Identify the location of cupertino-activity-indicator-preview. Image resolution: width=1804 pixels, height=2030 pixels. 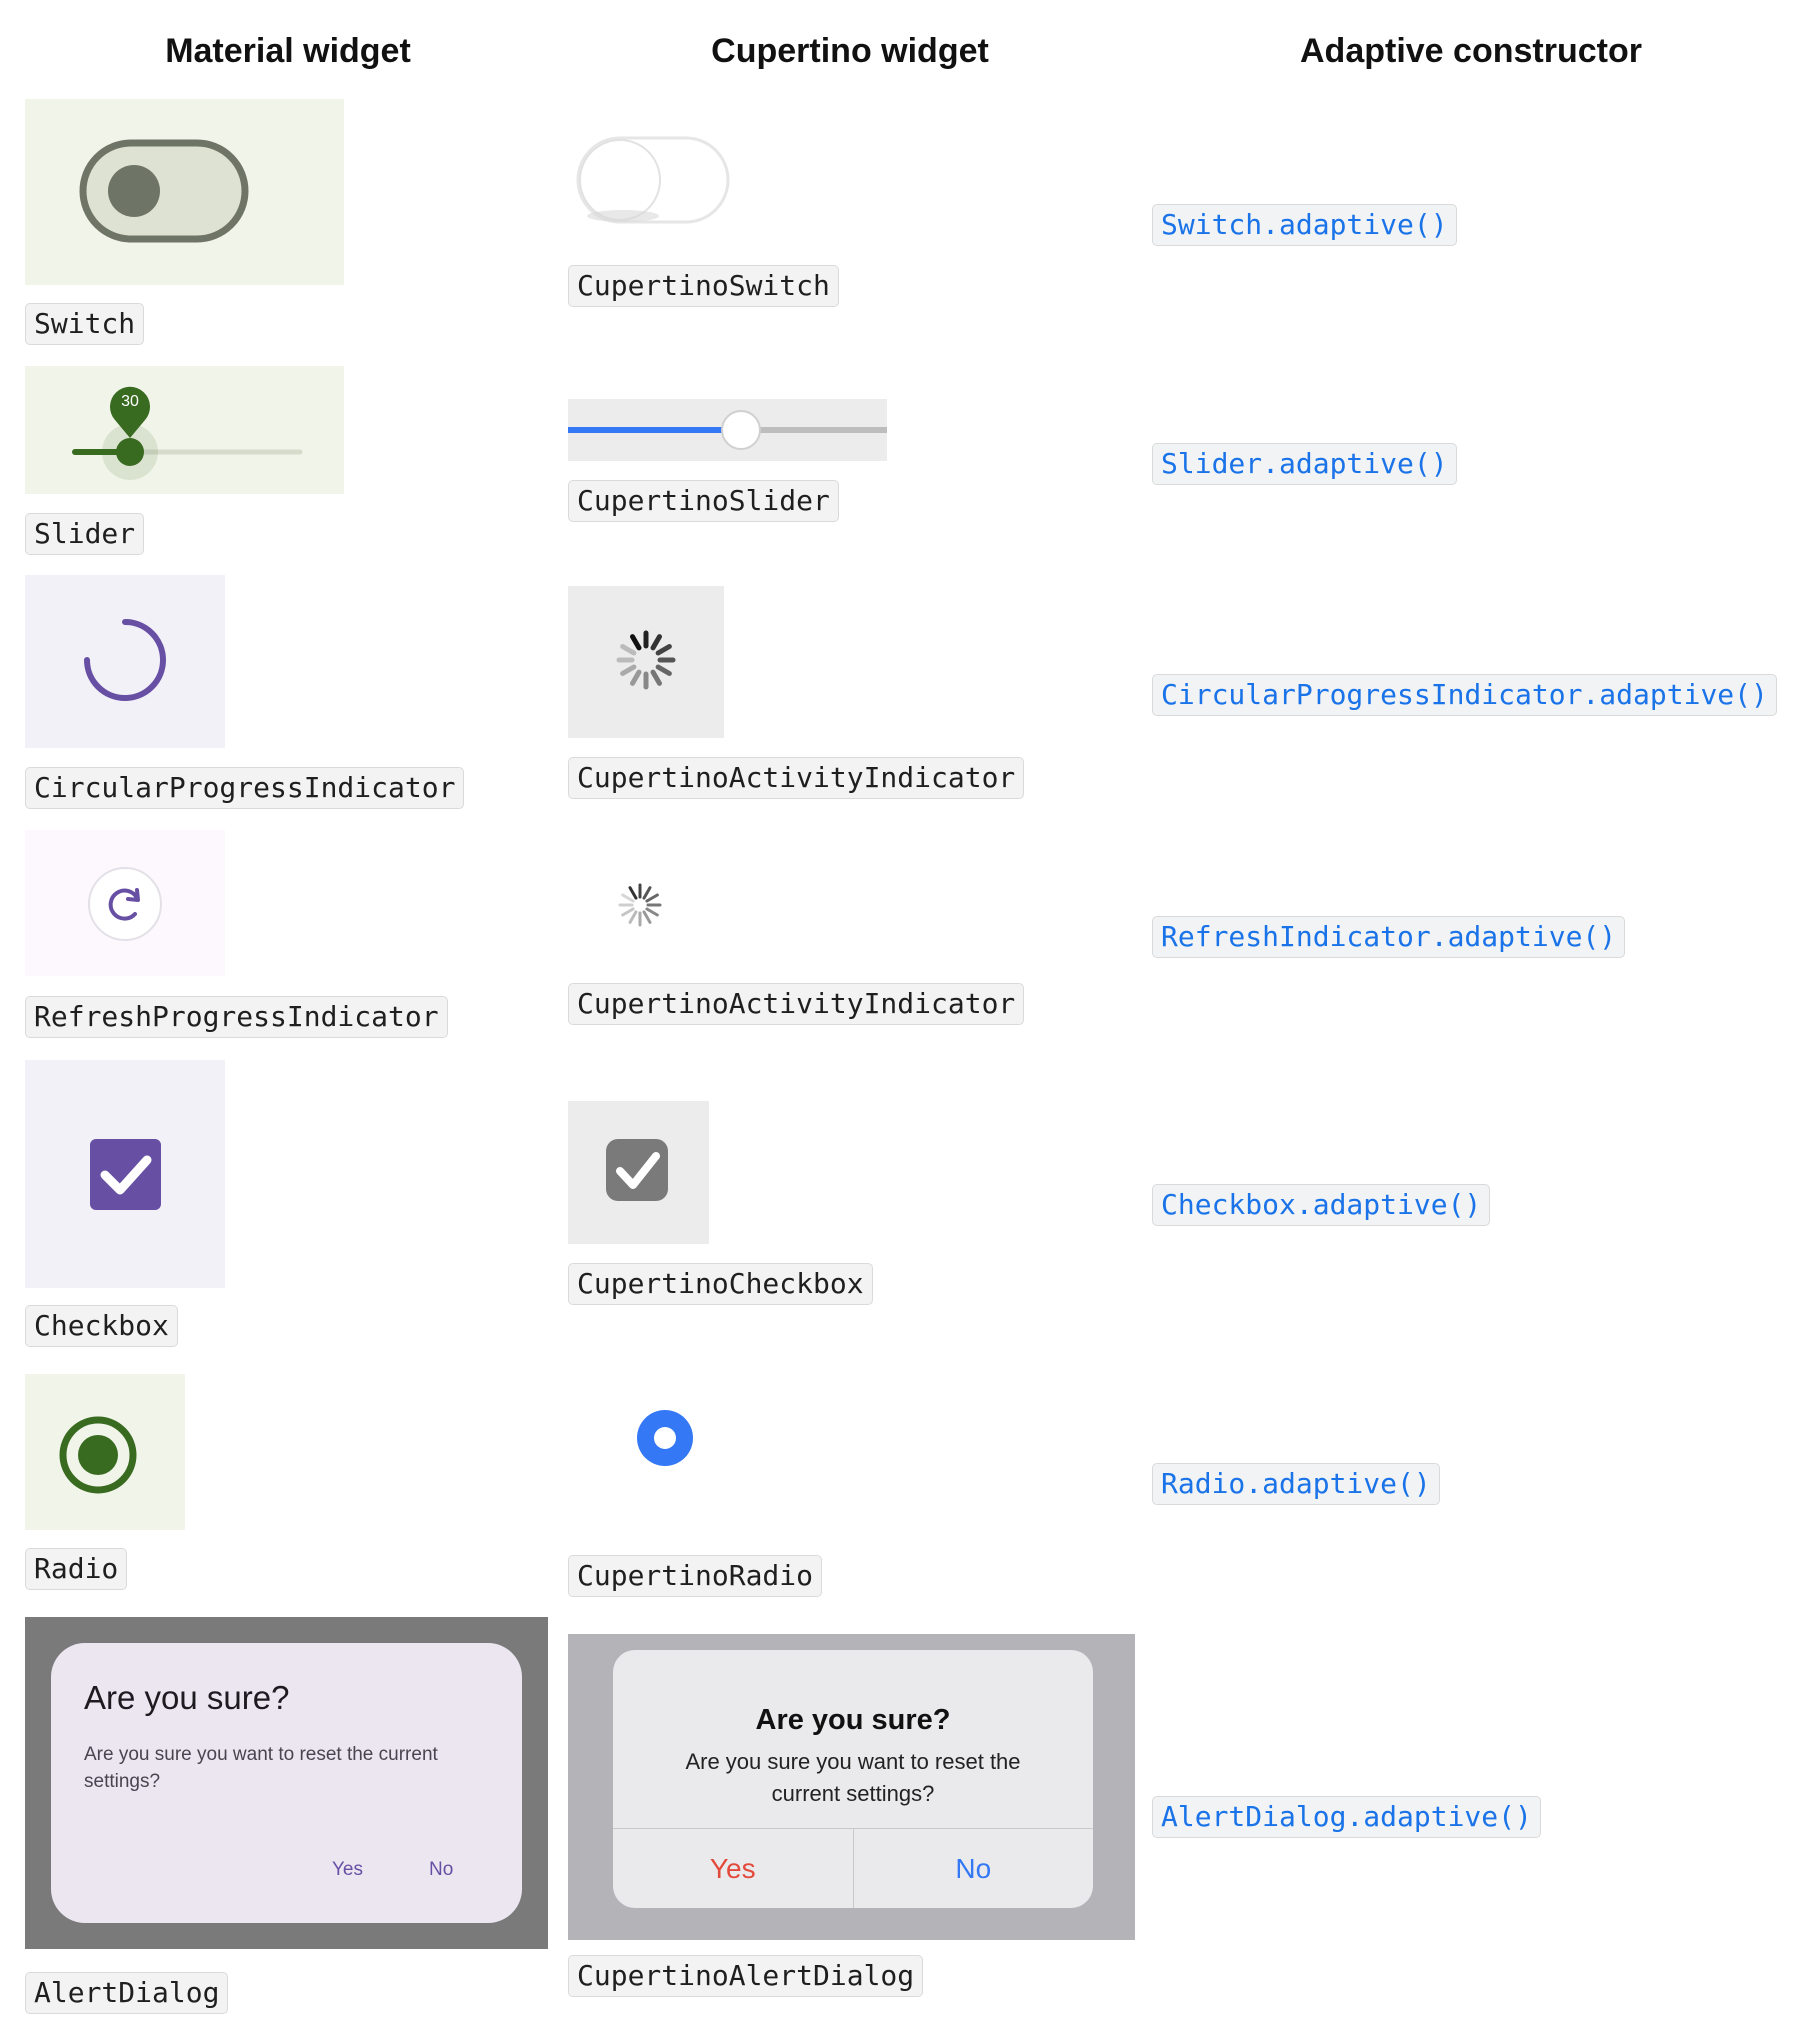
(646, 662).